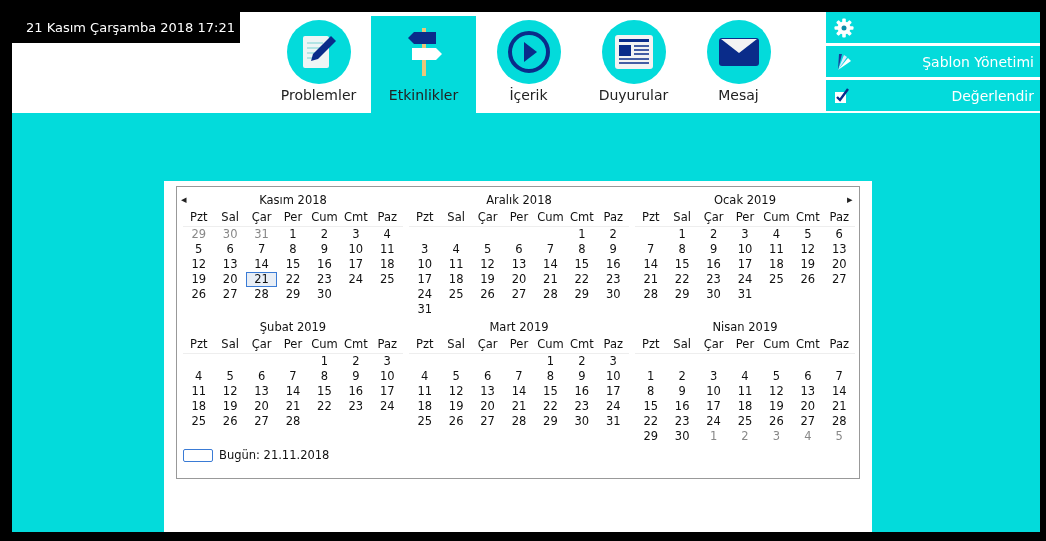  Describe the element at coordinates (839, 279) in the screenshot. I see `date: 27` at that location.